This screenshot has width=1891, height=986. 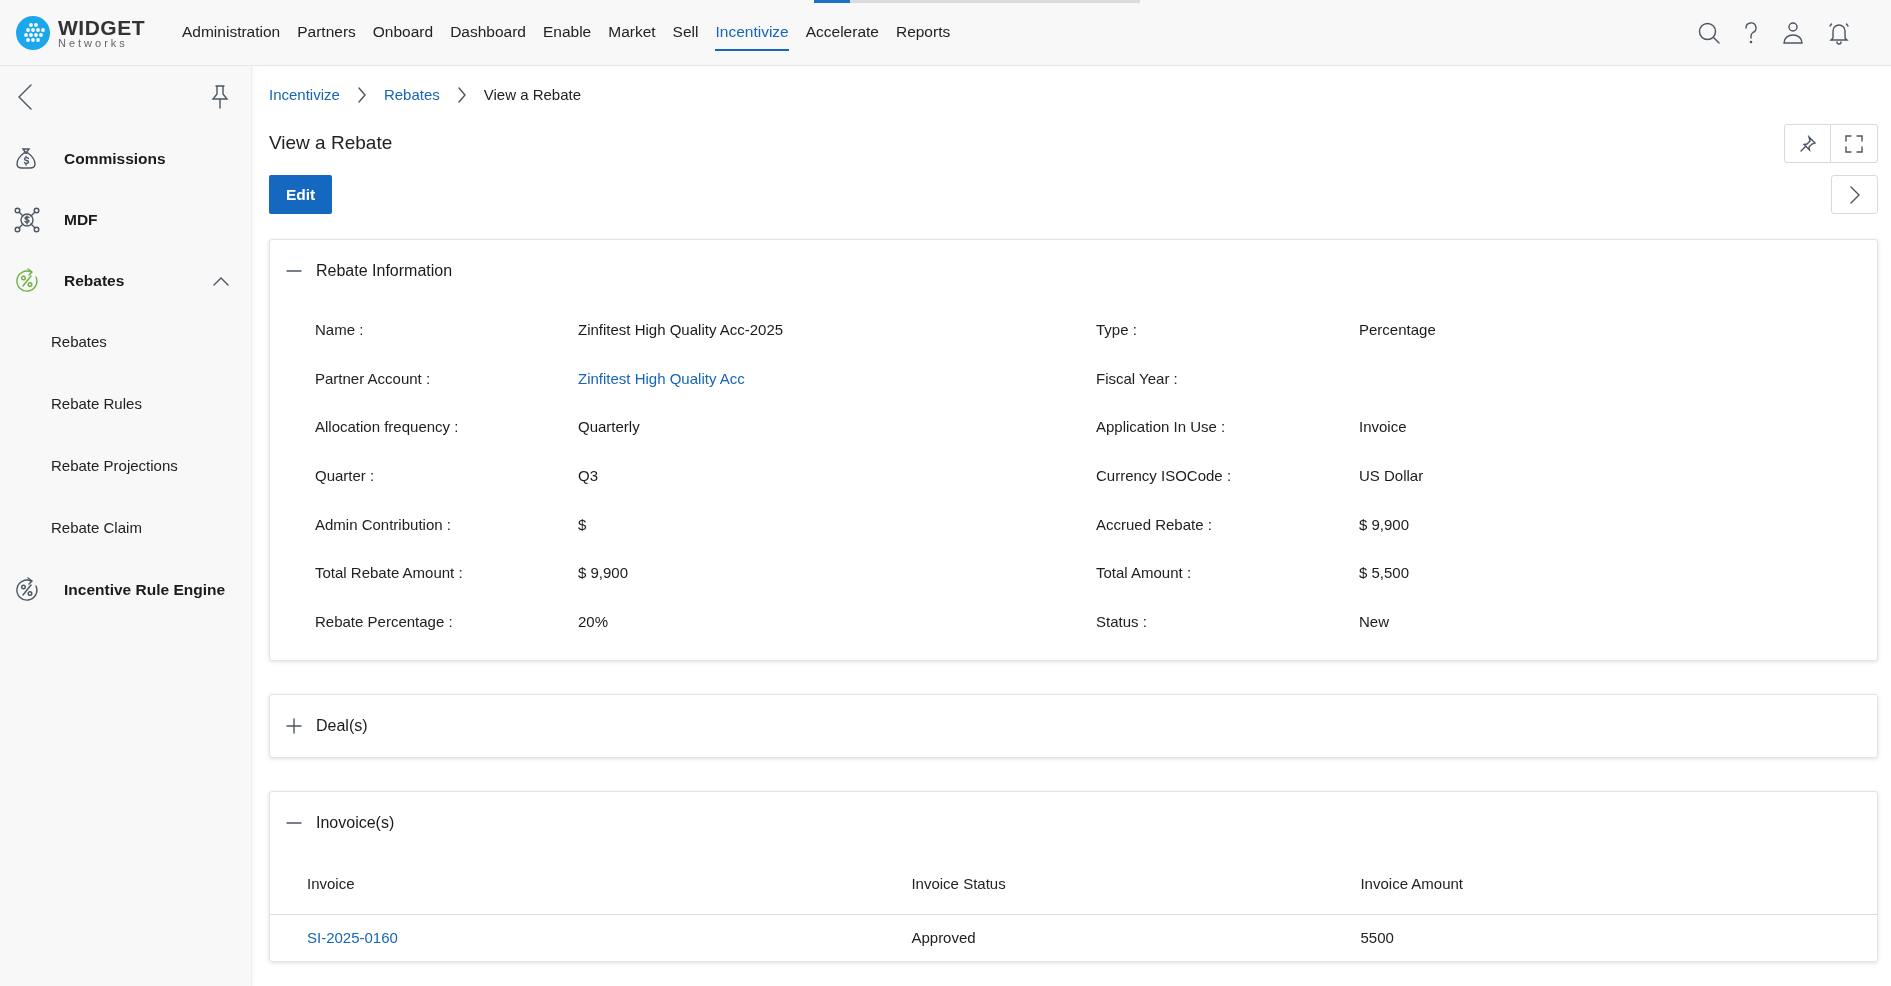 What do you see at coordinates (488, 32) in the screenshot?
I see `nav-tab: Dashboard` at bounding box center [488, 32].